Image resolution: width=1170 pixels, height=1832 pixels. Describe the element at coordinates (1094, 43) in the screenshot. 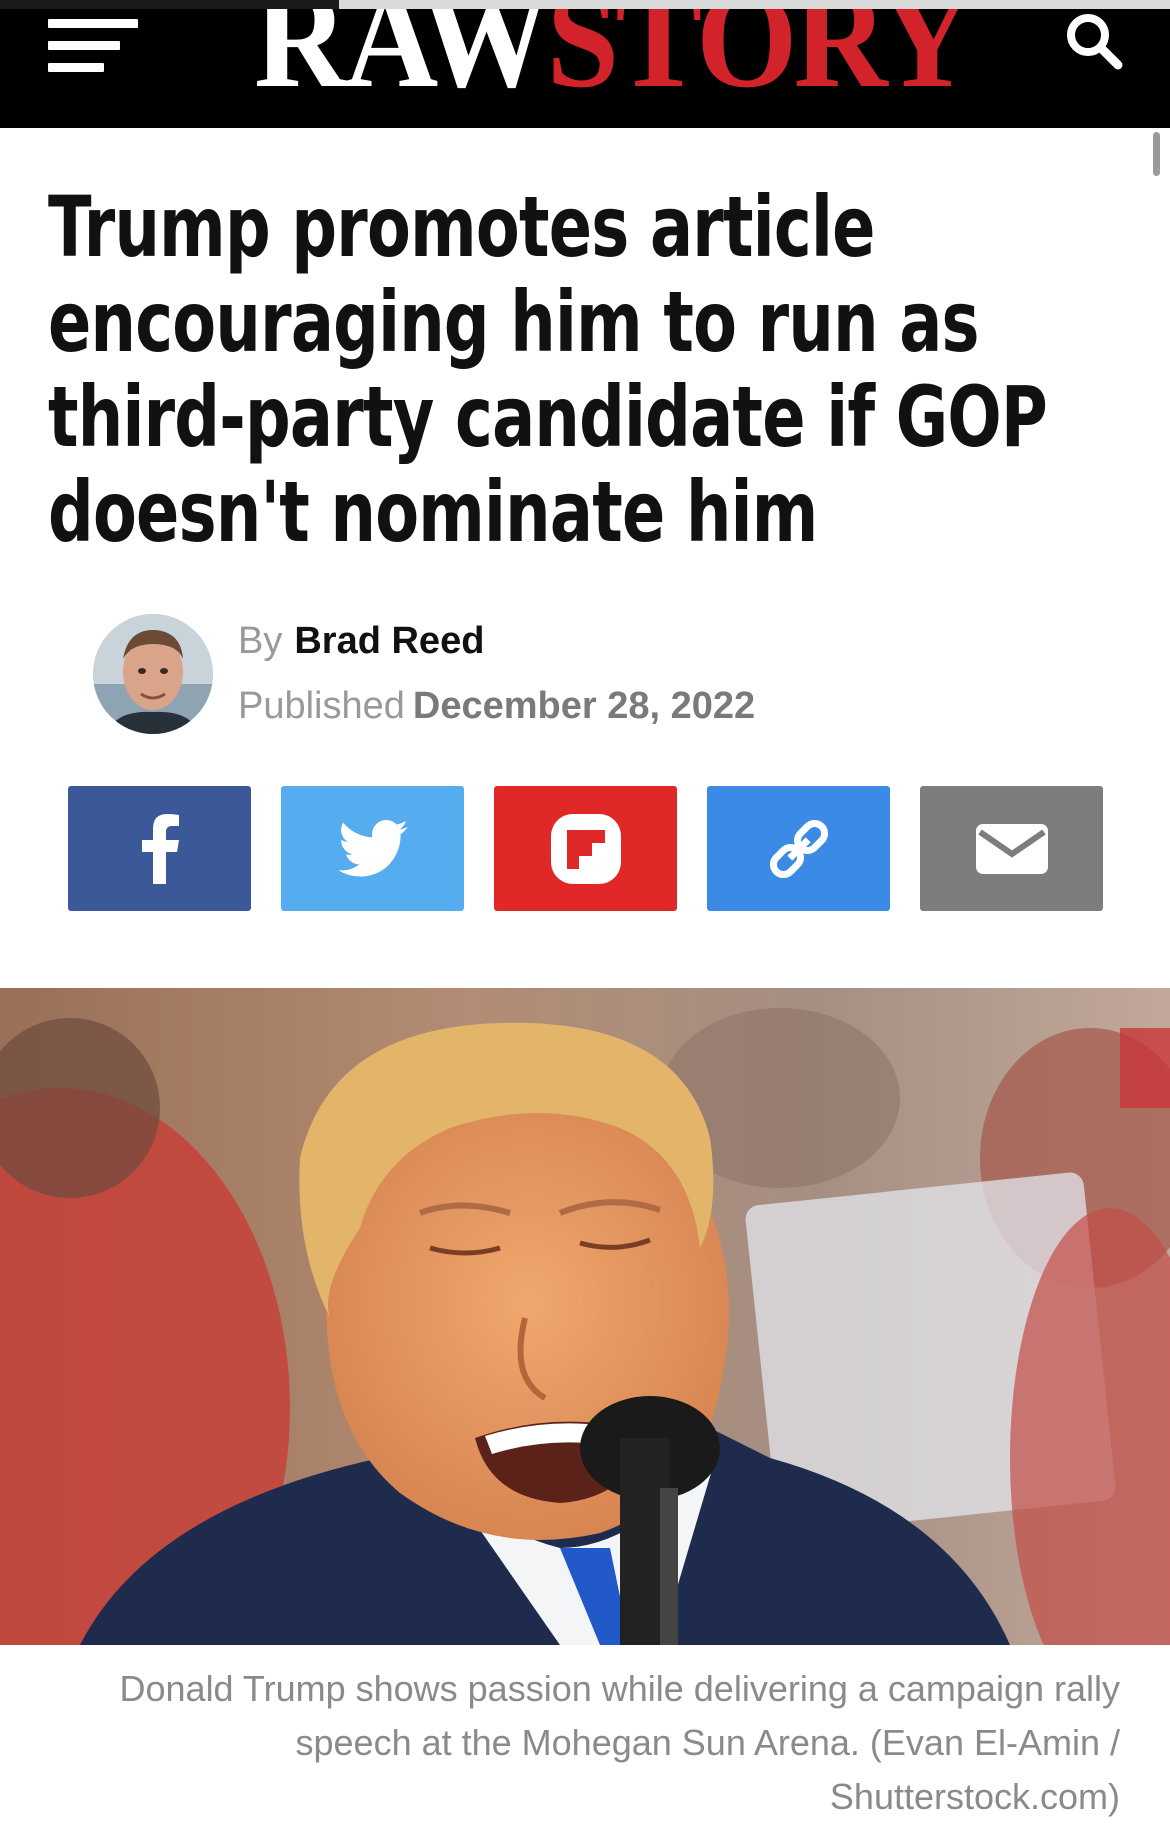

I see `search-icon` at that location.